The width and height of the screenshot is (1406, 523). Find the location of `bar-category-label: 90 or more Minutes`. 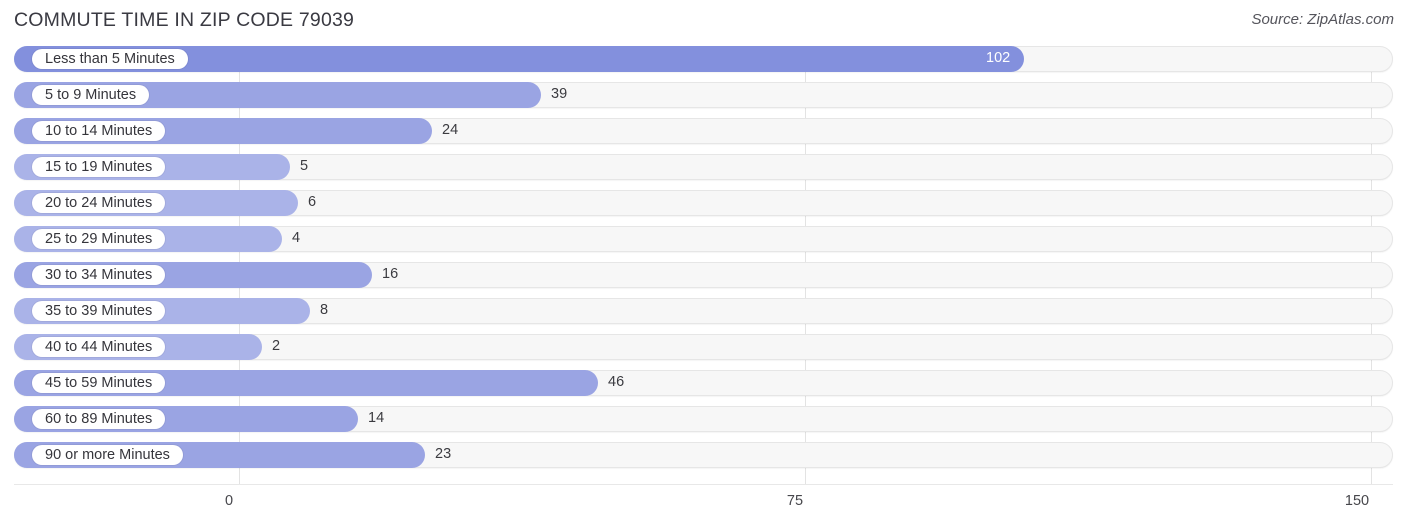

bar-category-label: 90 or more Minutes is located at coordinates (107, 455).